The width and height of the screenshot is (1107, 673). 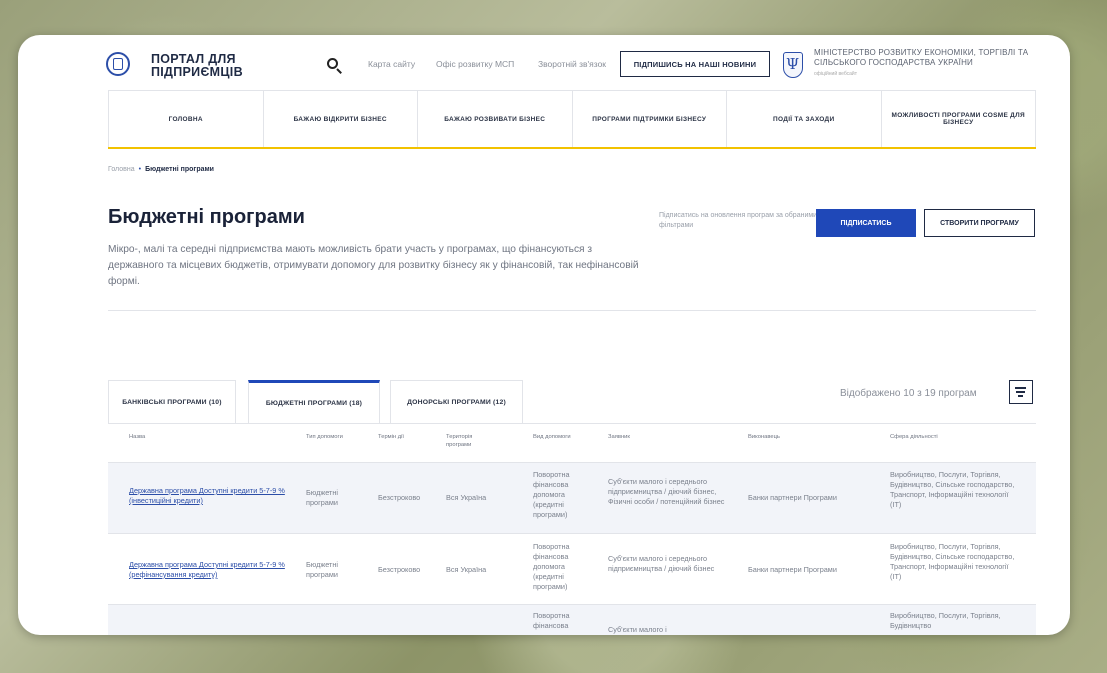 I want to click on ministry-subtitle: офіційний вебсайт, so click(x=836, y=74).